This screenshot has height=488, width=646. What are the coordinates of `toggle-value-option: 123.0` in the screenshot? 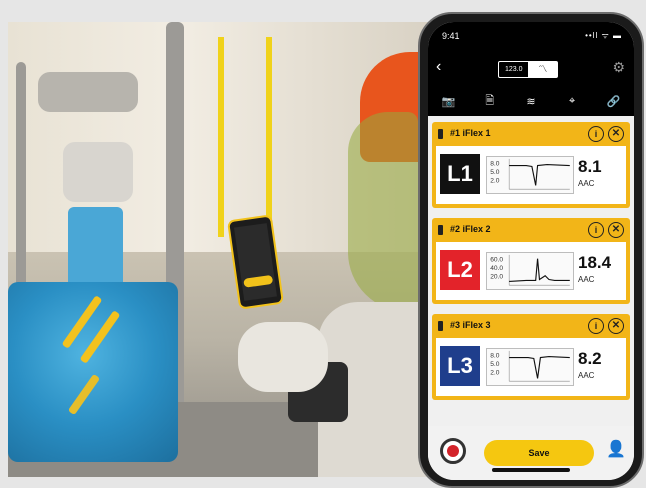 It's located at (513, 69).